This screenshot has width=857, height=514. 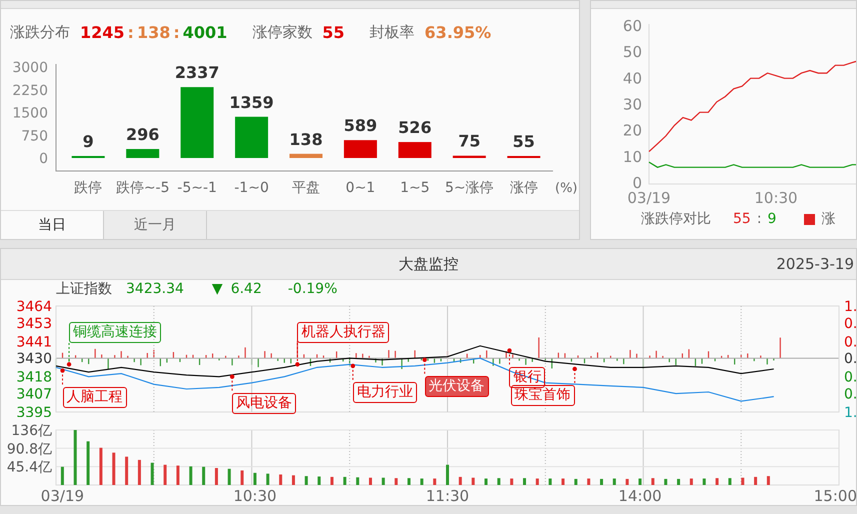 I want to click on tab: 当日, so click(x=52, y=225).